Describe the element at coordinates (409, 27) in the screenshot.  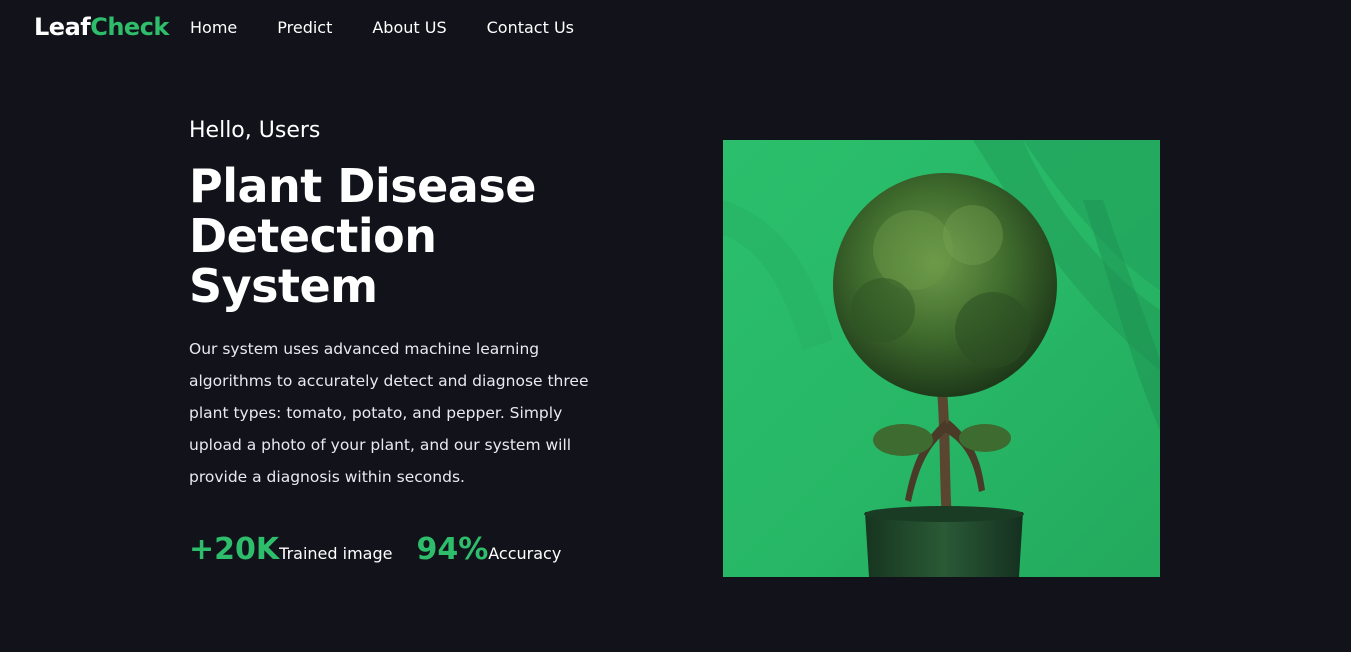
I see `nav-about-us: About US` at that location.